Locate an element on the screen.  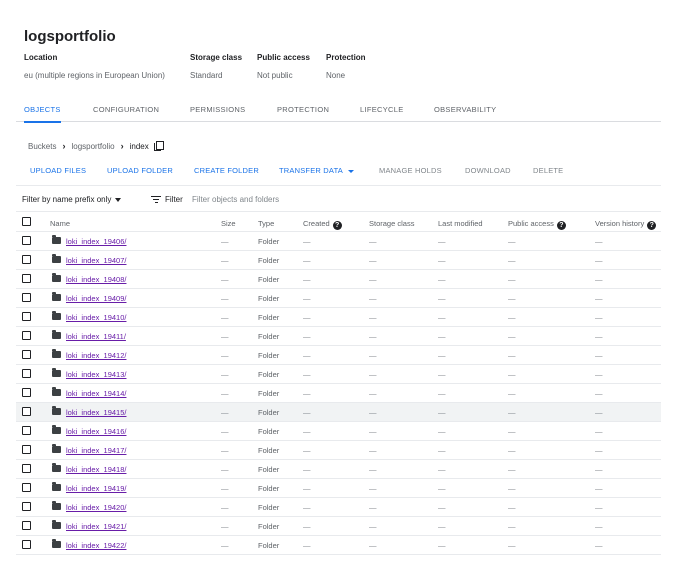
folder-name-link: loki_index_19412/ is located at coordinates (96, 355).